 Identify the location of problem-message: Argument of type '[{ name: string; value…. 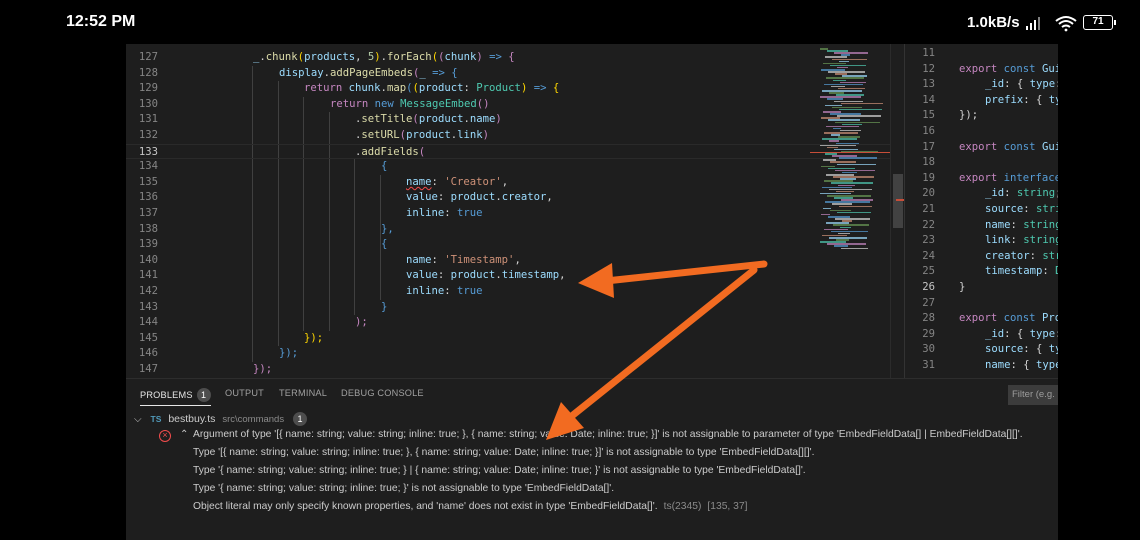
(608, 435).